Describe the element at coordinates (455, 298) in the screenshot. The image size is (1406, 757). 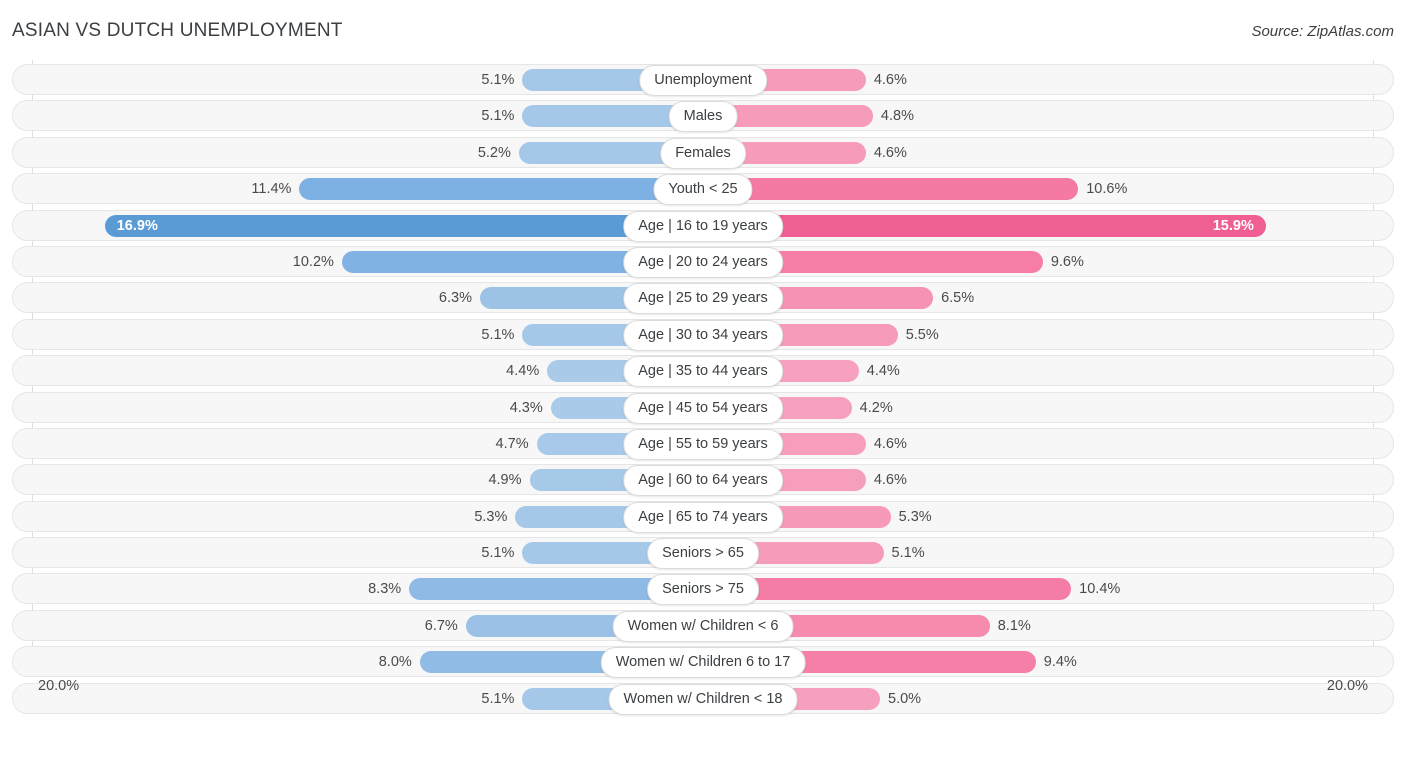
I see `value-label-asian: 6.3%` at that location.